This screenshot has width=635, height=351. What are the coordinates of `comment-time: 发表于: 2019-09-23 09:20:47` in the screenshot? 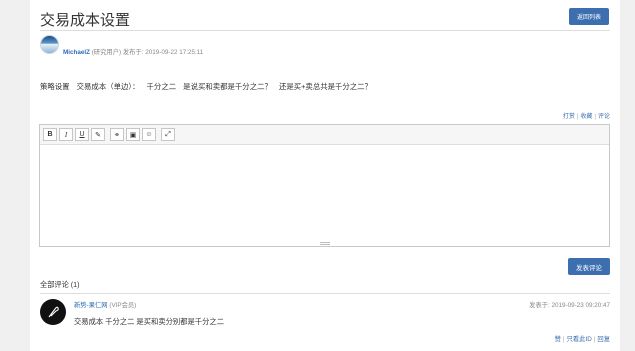 It's located at (569, 305).